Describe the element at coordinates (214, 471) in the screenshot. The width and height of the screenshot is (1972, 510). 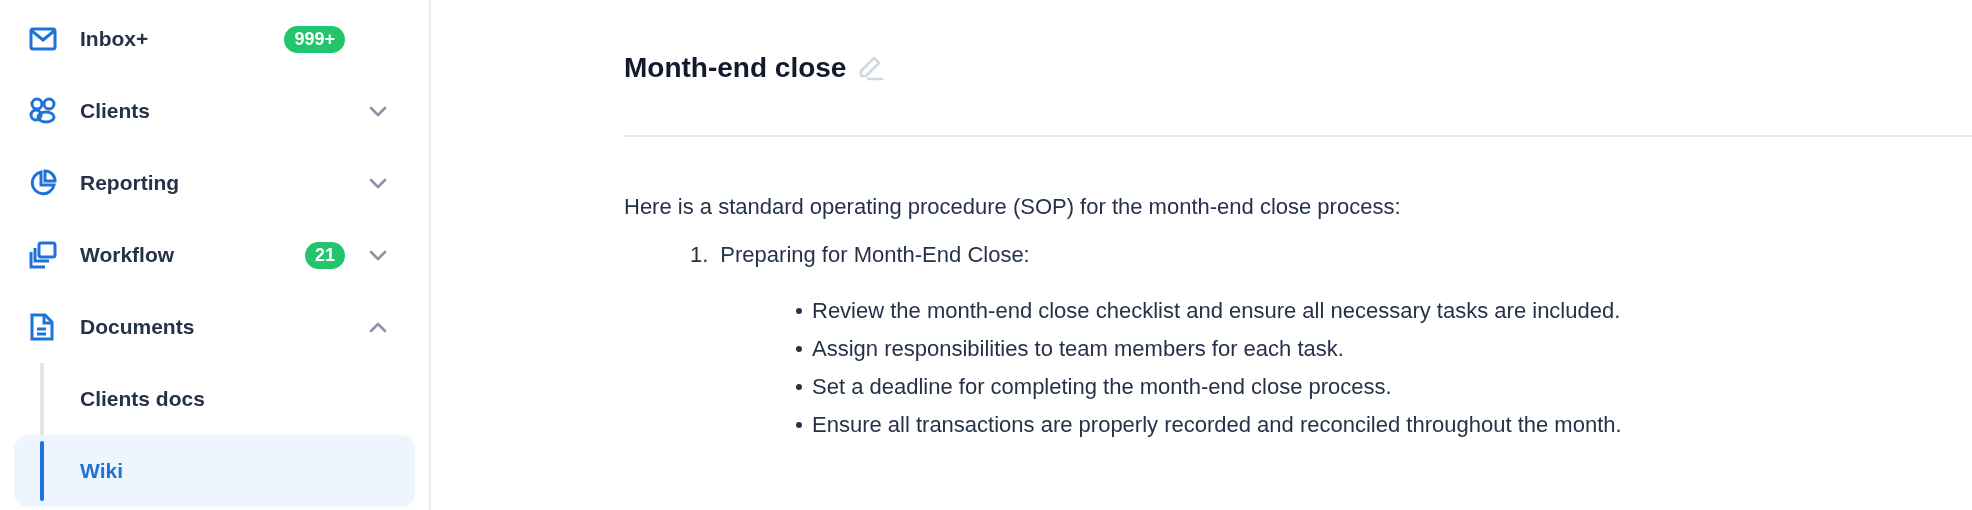
I see `sub-nav-item: Wiki` at that location.